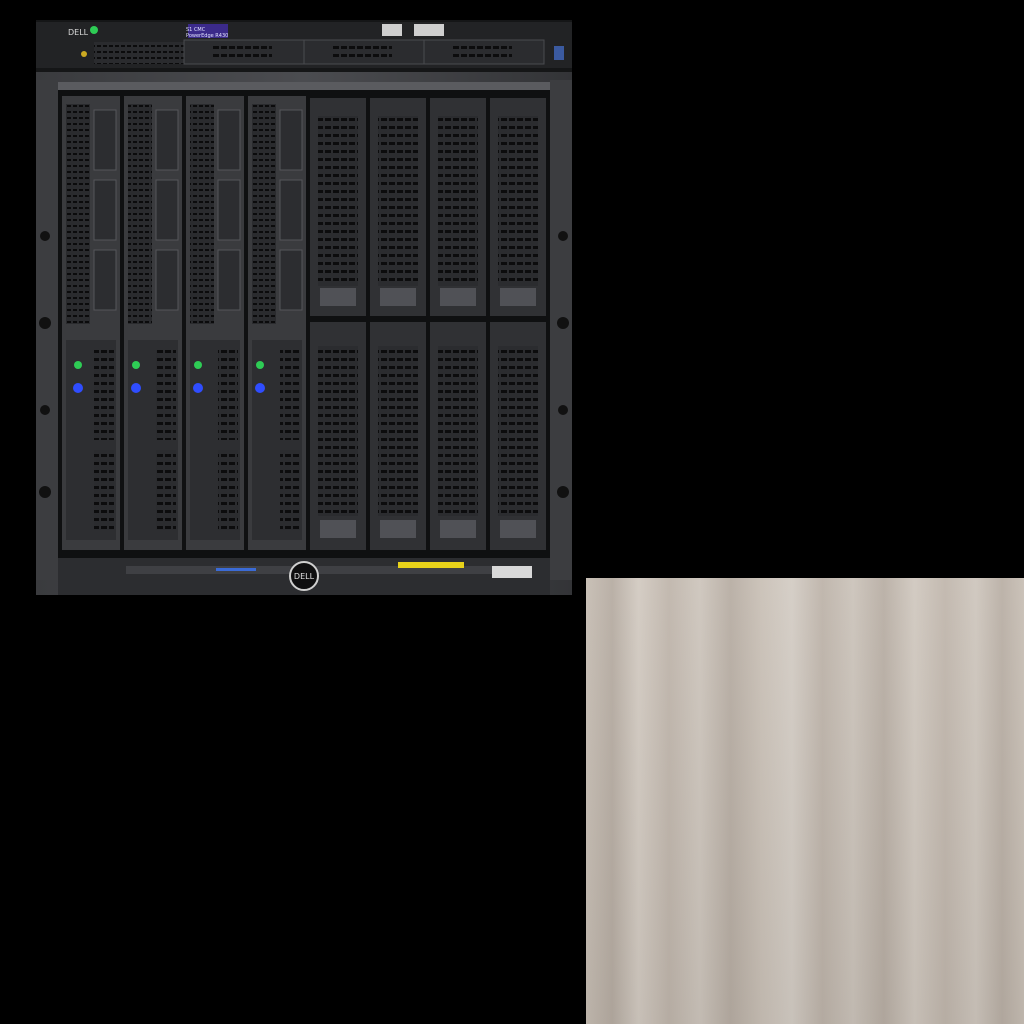 This screenshot has height=1024, width=1024. What do you see at coordinates (207, 36) in the screenshot?
I see `top-server-lcd-line2: PowerEdge R430` at bounding box center [207, 36].